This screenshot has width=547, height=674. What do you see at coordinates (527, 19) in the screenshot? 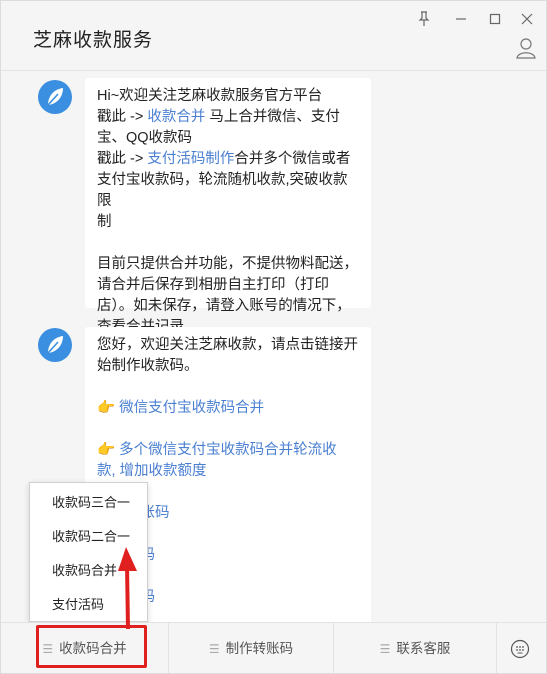
I see `close-icon` at bounding box center [527, 19].